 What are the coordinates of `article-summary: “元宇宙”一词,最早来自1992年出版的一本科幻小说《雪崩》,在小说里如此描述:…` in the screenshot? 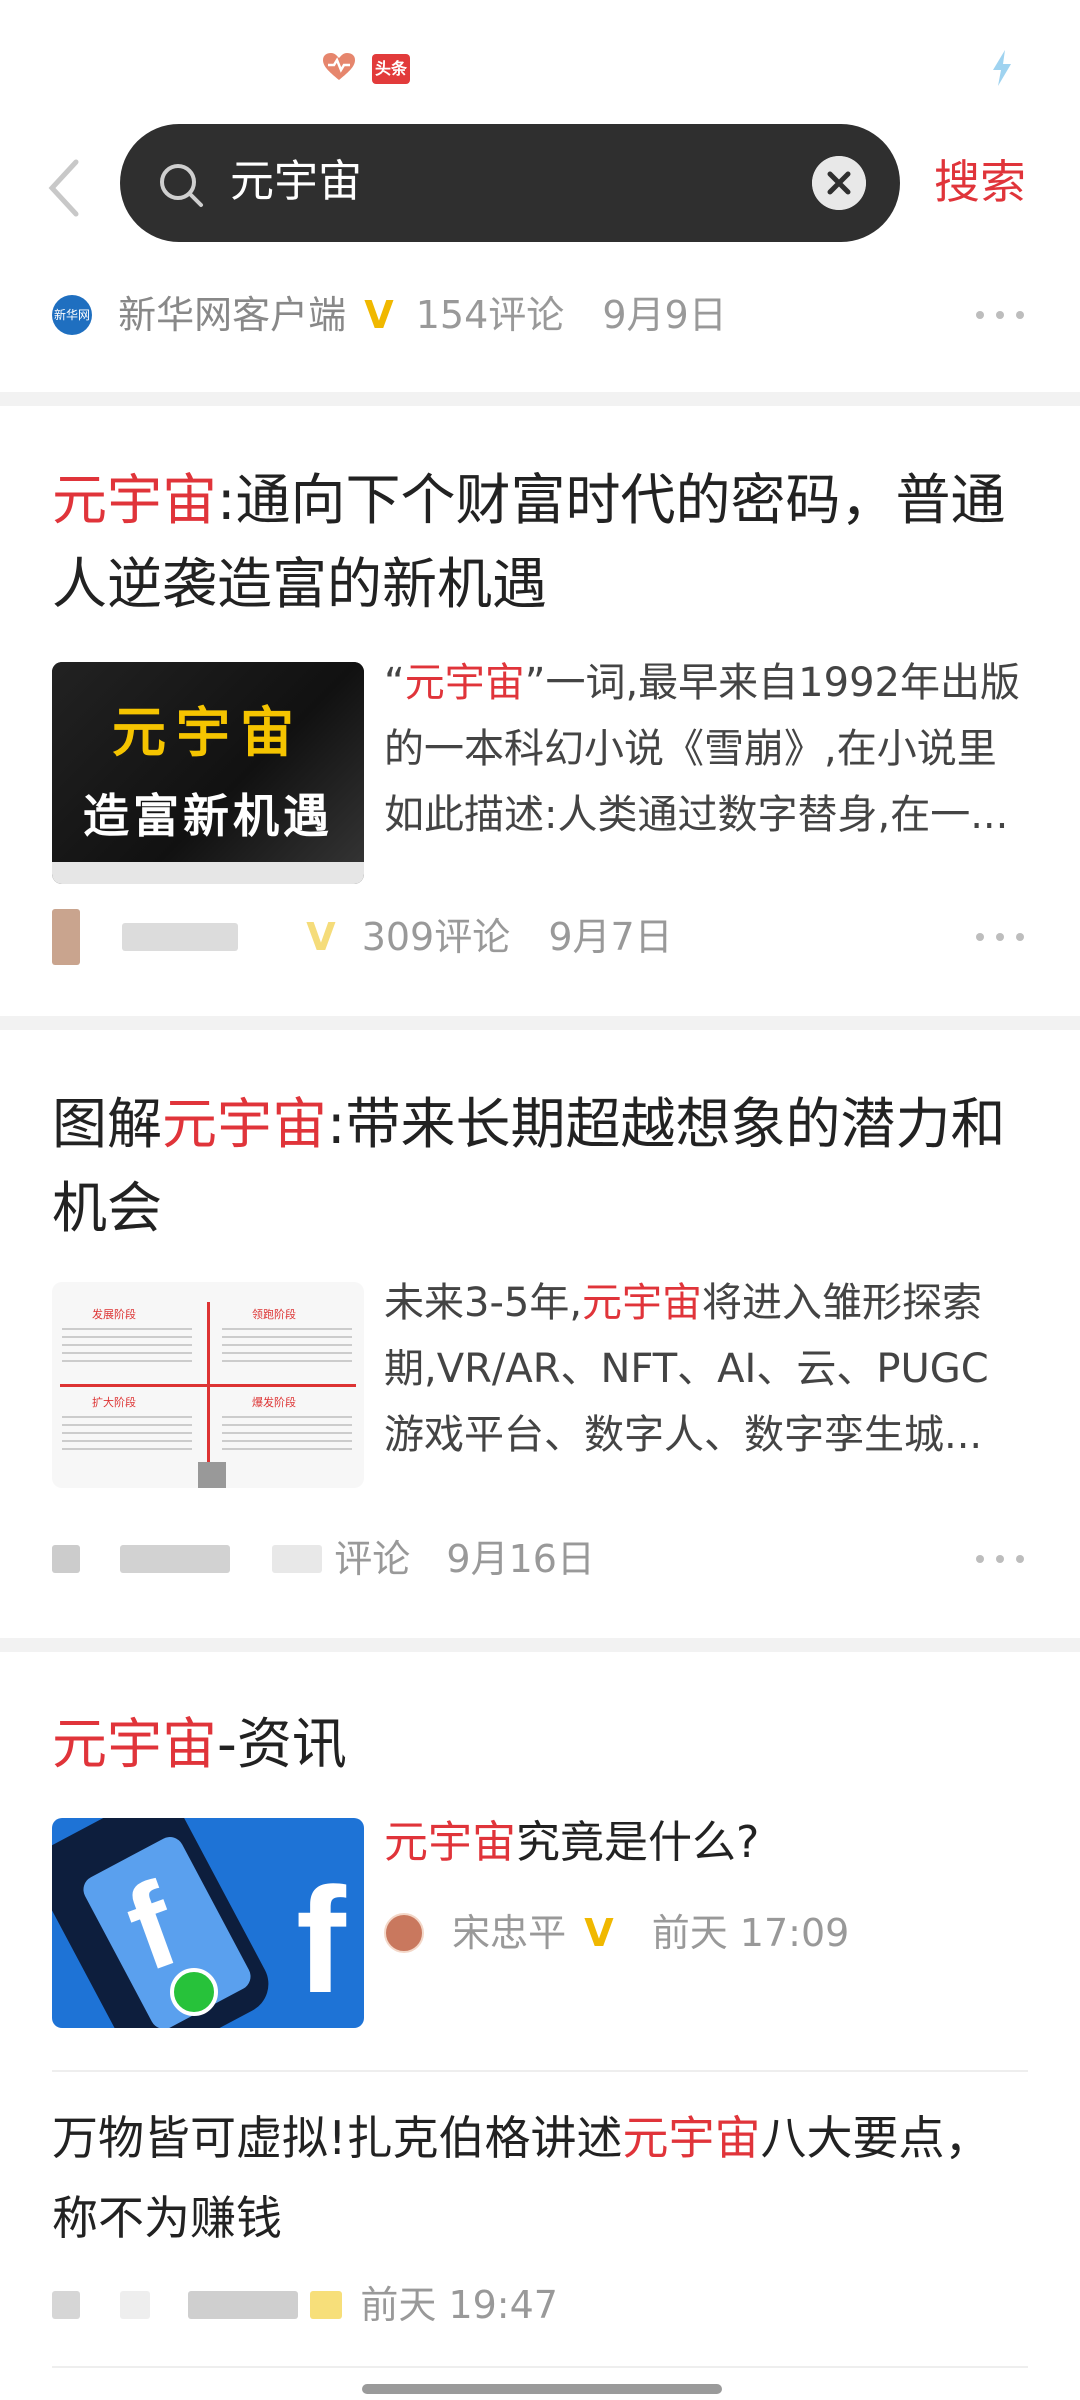 It's located at (702, 749).